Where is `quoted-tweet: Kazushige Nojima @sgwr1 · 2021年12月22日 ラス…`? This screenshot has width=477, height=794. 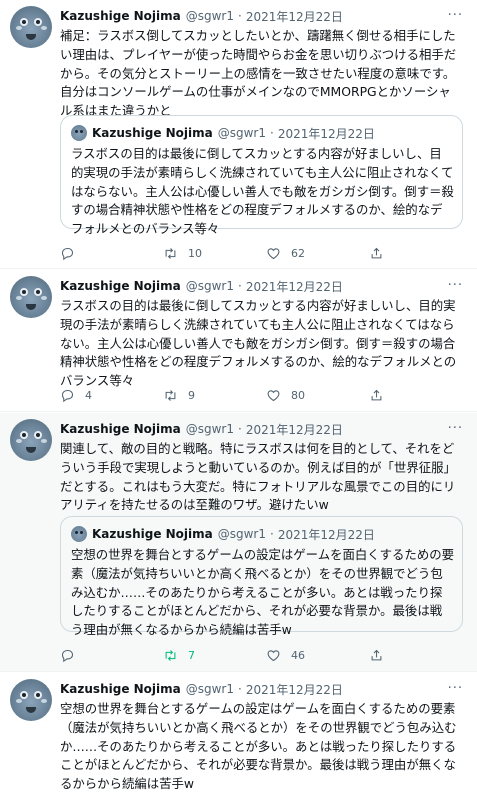
quoted-tweet: Kazushige Nojima @sgwr1 · 2021年12月22日 ラス… is located at coordinates (261, 175).